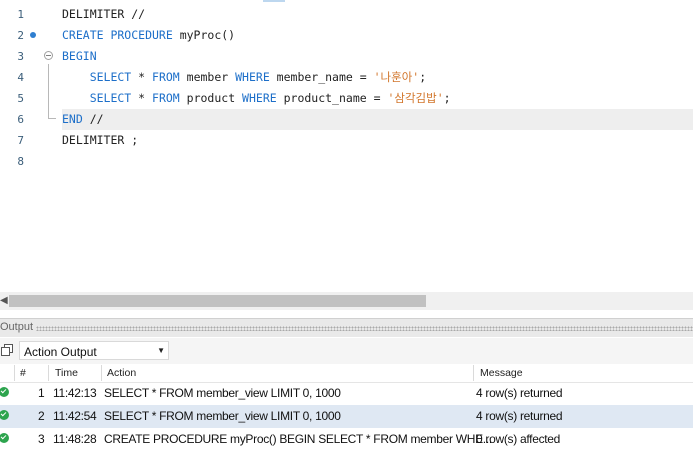 The image size is (693, 455). I want to click on code-line: 6 END //, so click(346, 119).